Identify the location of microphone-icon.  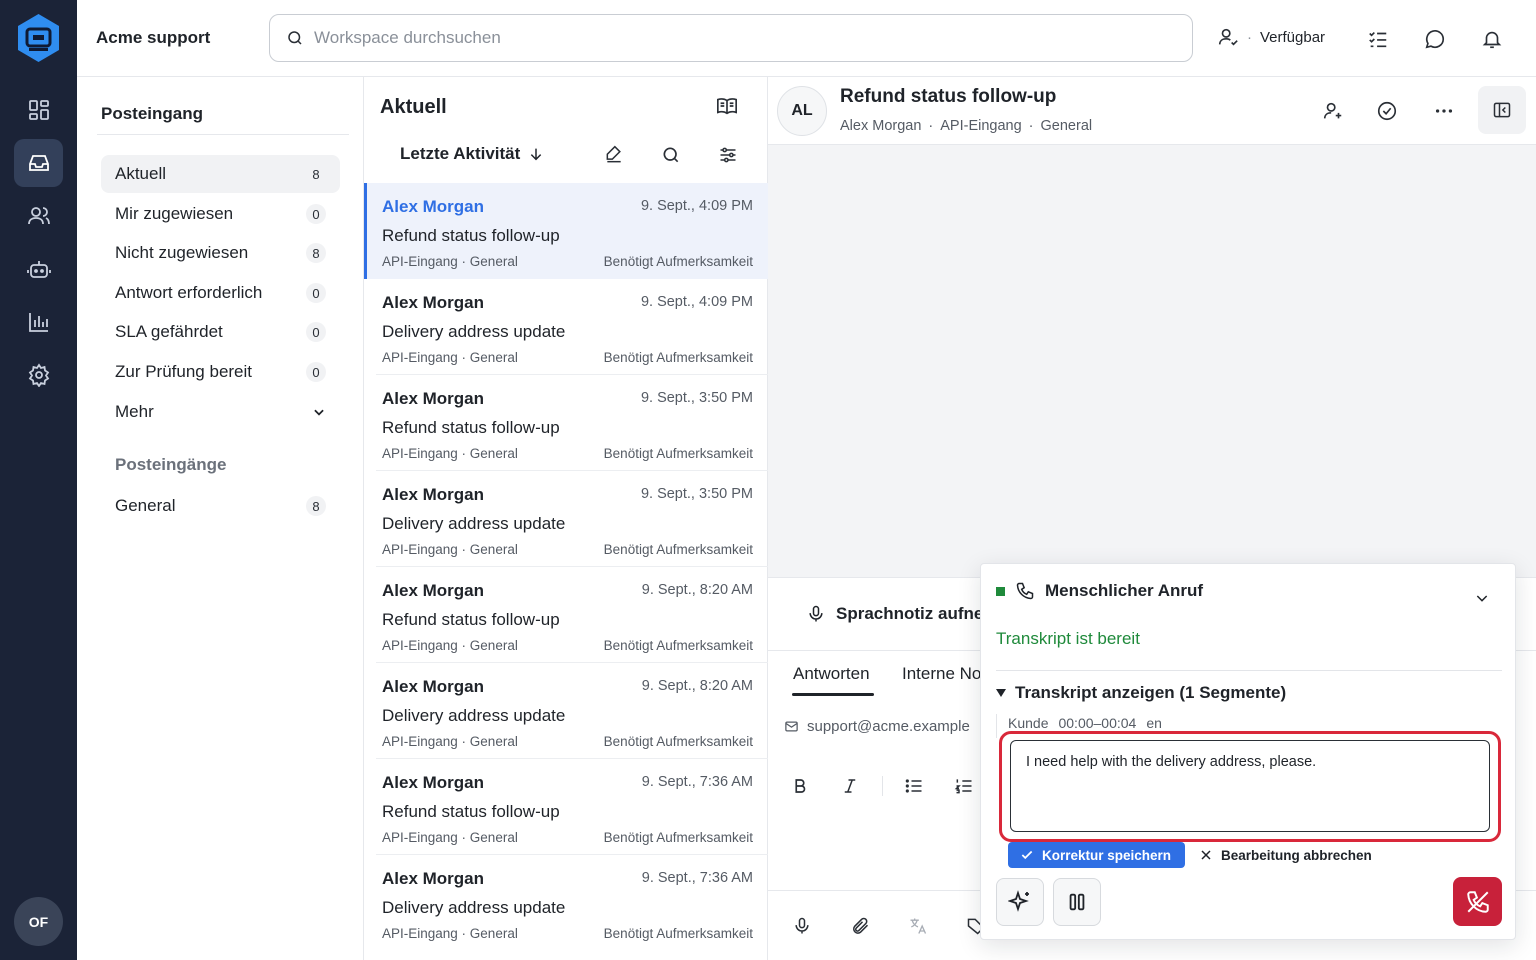
(802, 926).